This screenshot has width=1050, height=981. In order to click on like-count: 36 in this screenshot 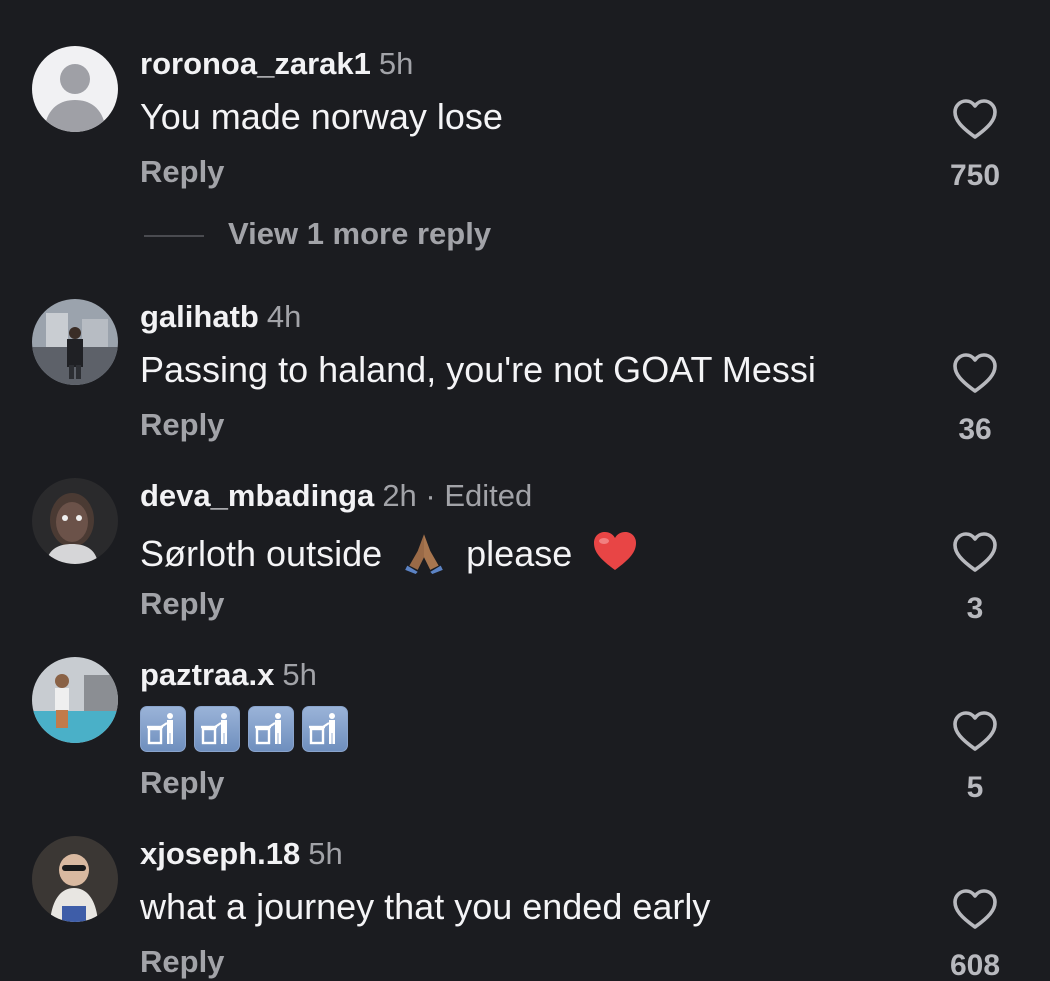, I will do `click(975, 429)`.